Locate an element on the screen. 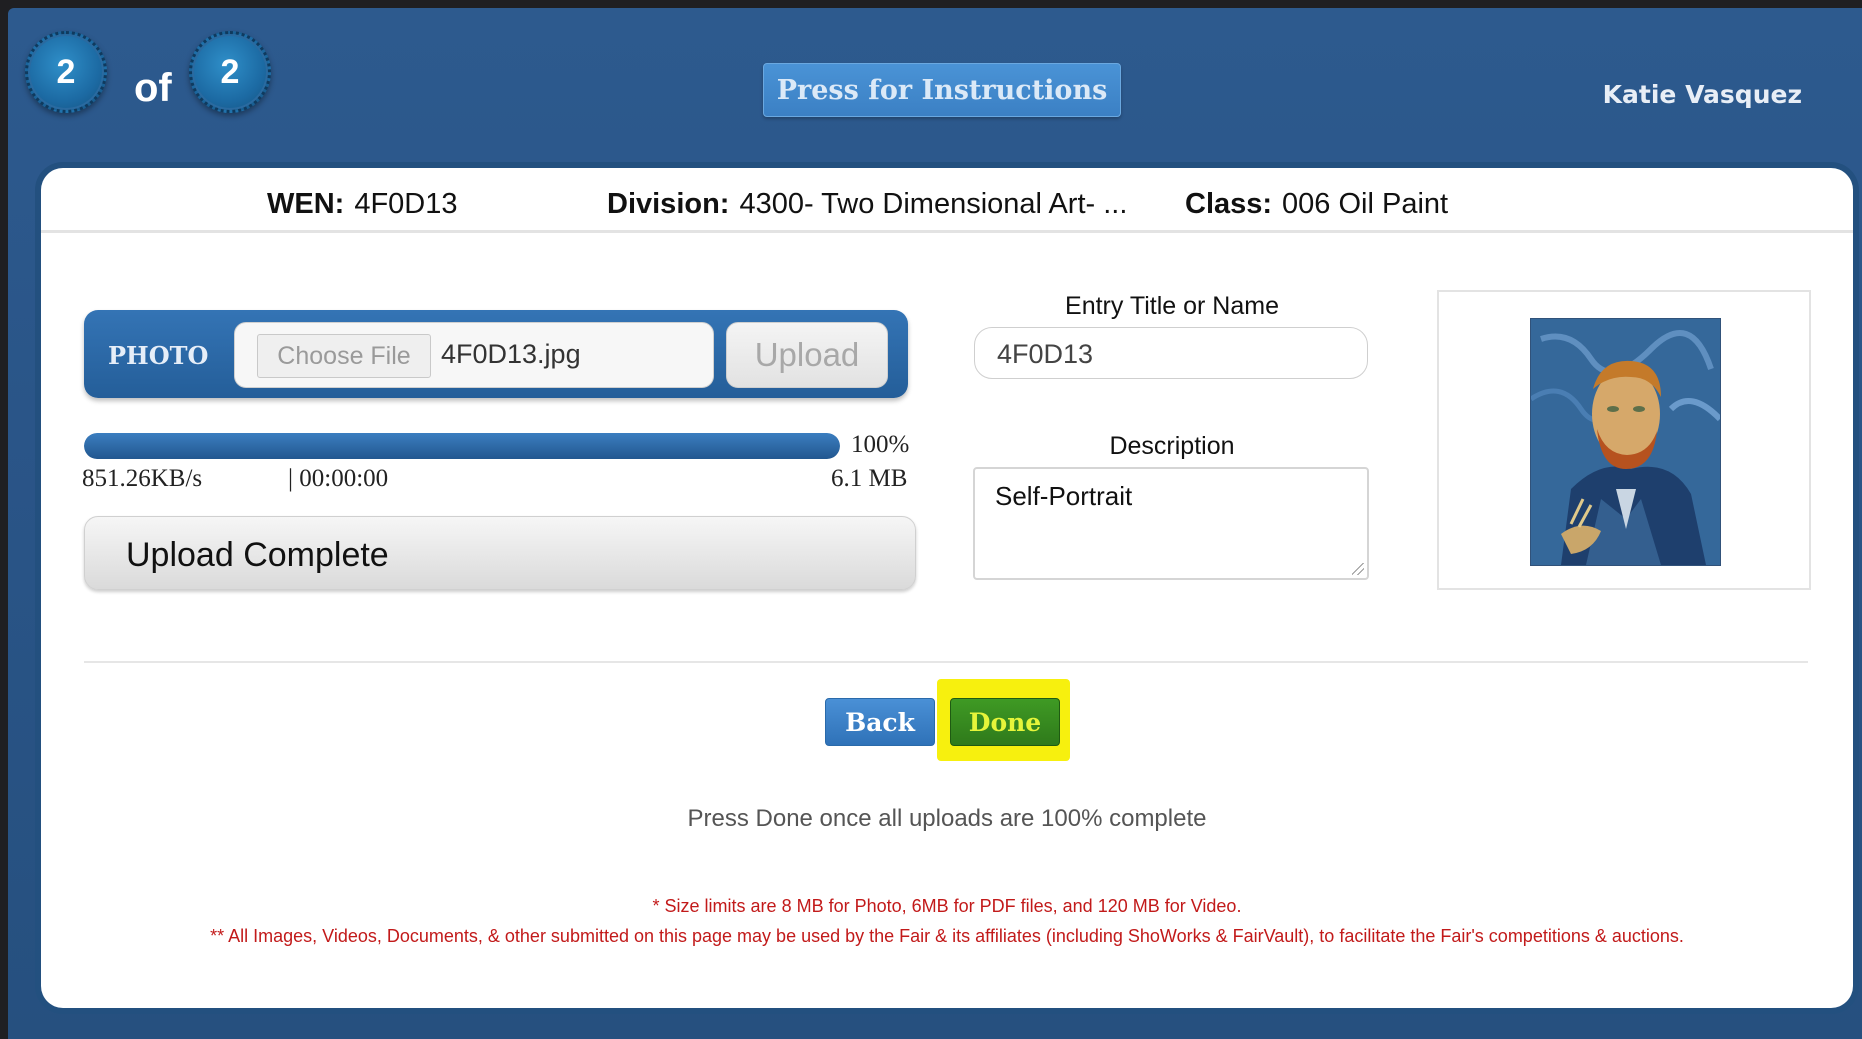  wen-info: WEN: 4F0D13 is located at coordinates (362, 204).